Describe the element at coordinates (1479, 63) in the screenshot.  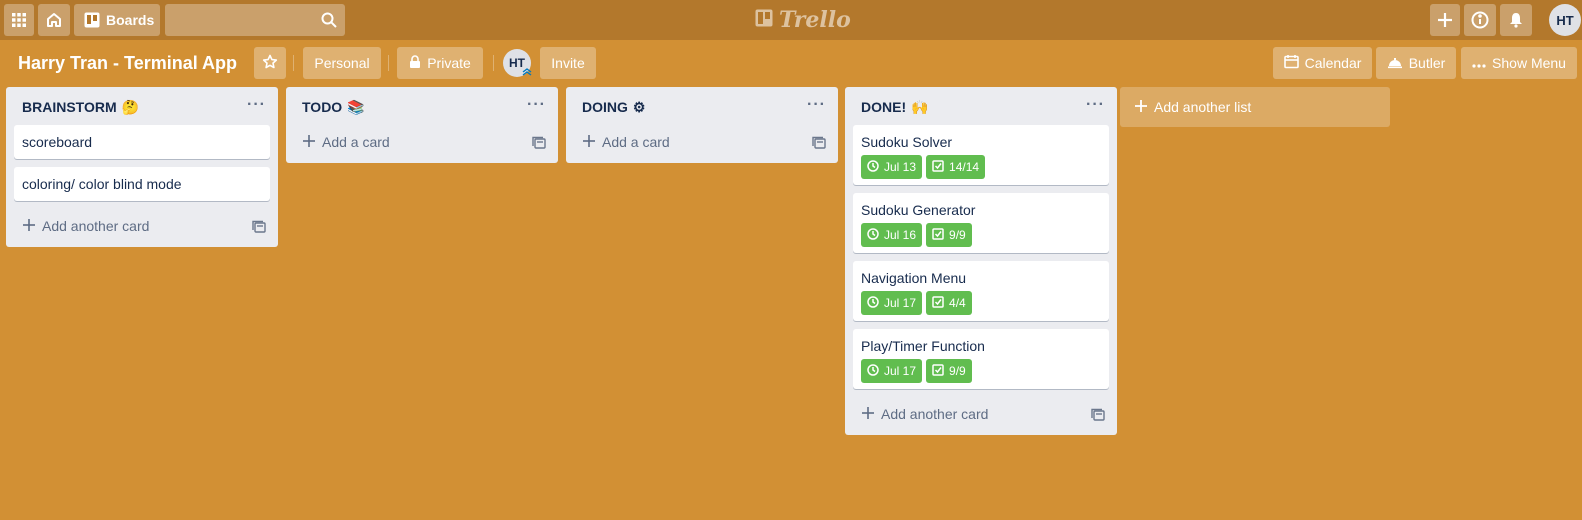
I see `more-dots-icon` at that location.